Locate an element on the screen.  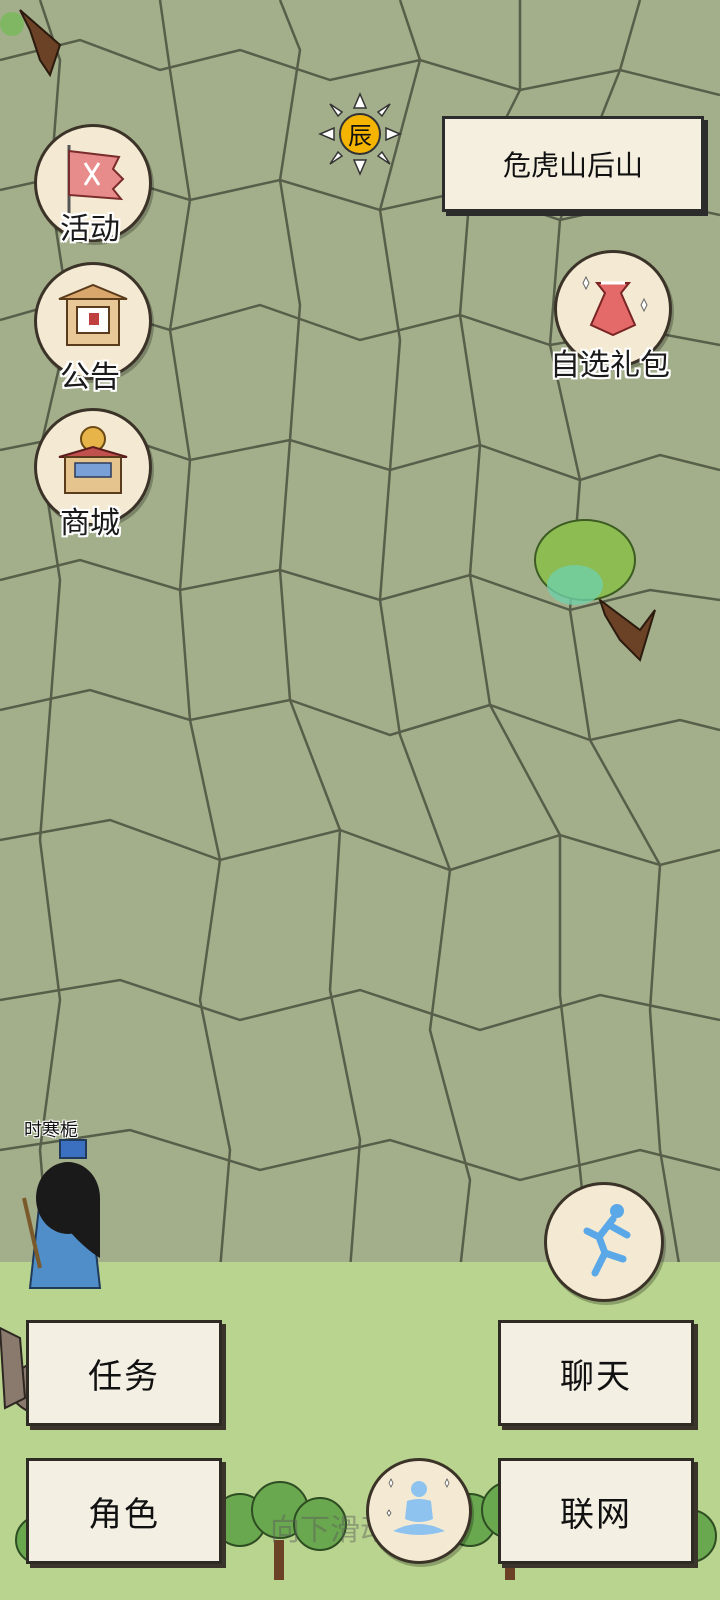
chat-button: 聊天 is located at coordinates (596, 1373).